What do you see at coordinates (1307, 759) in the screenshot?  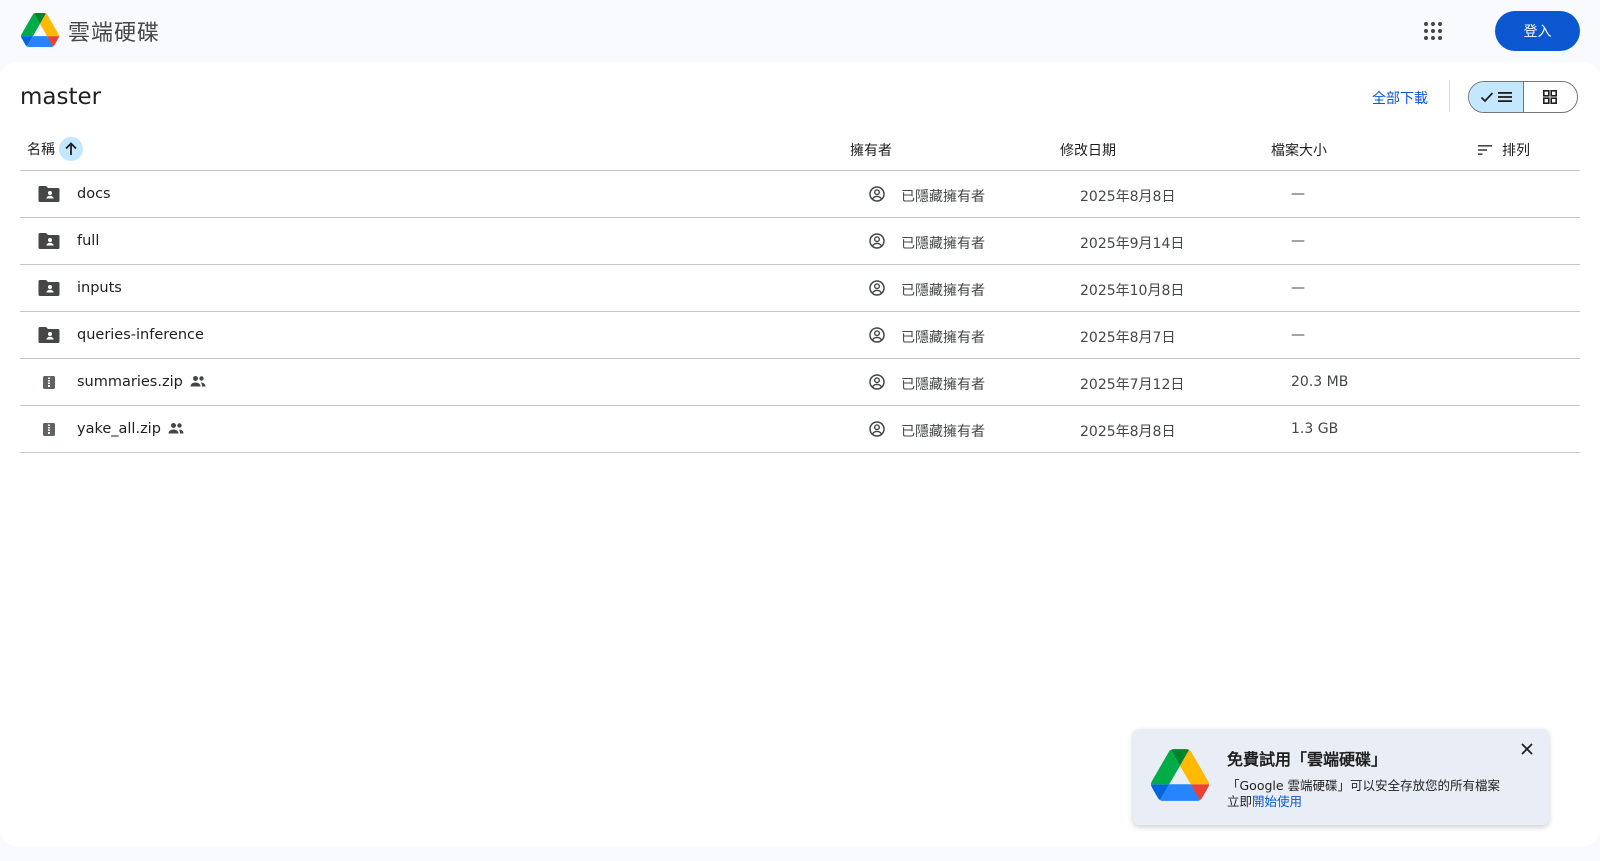 I see `promo-title: 免費試用「雲端硬碟」` at bounding box center [1307, 759].